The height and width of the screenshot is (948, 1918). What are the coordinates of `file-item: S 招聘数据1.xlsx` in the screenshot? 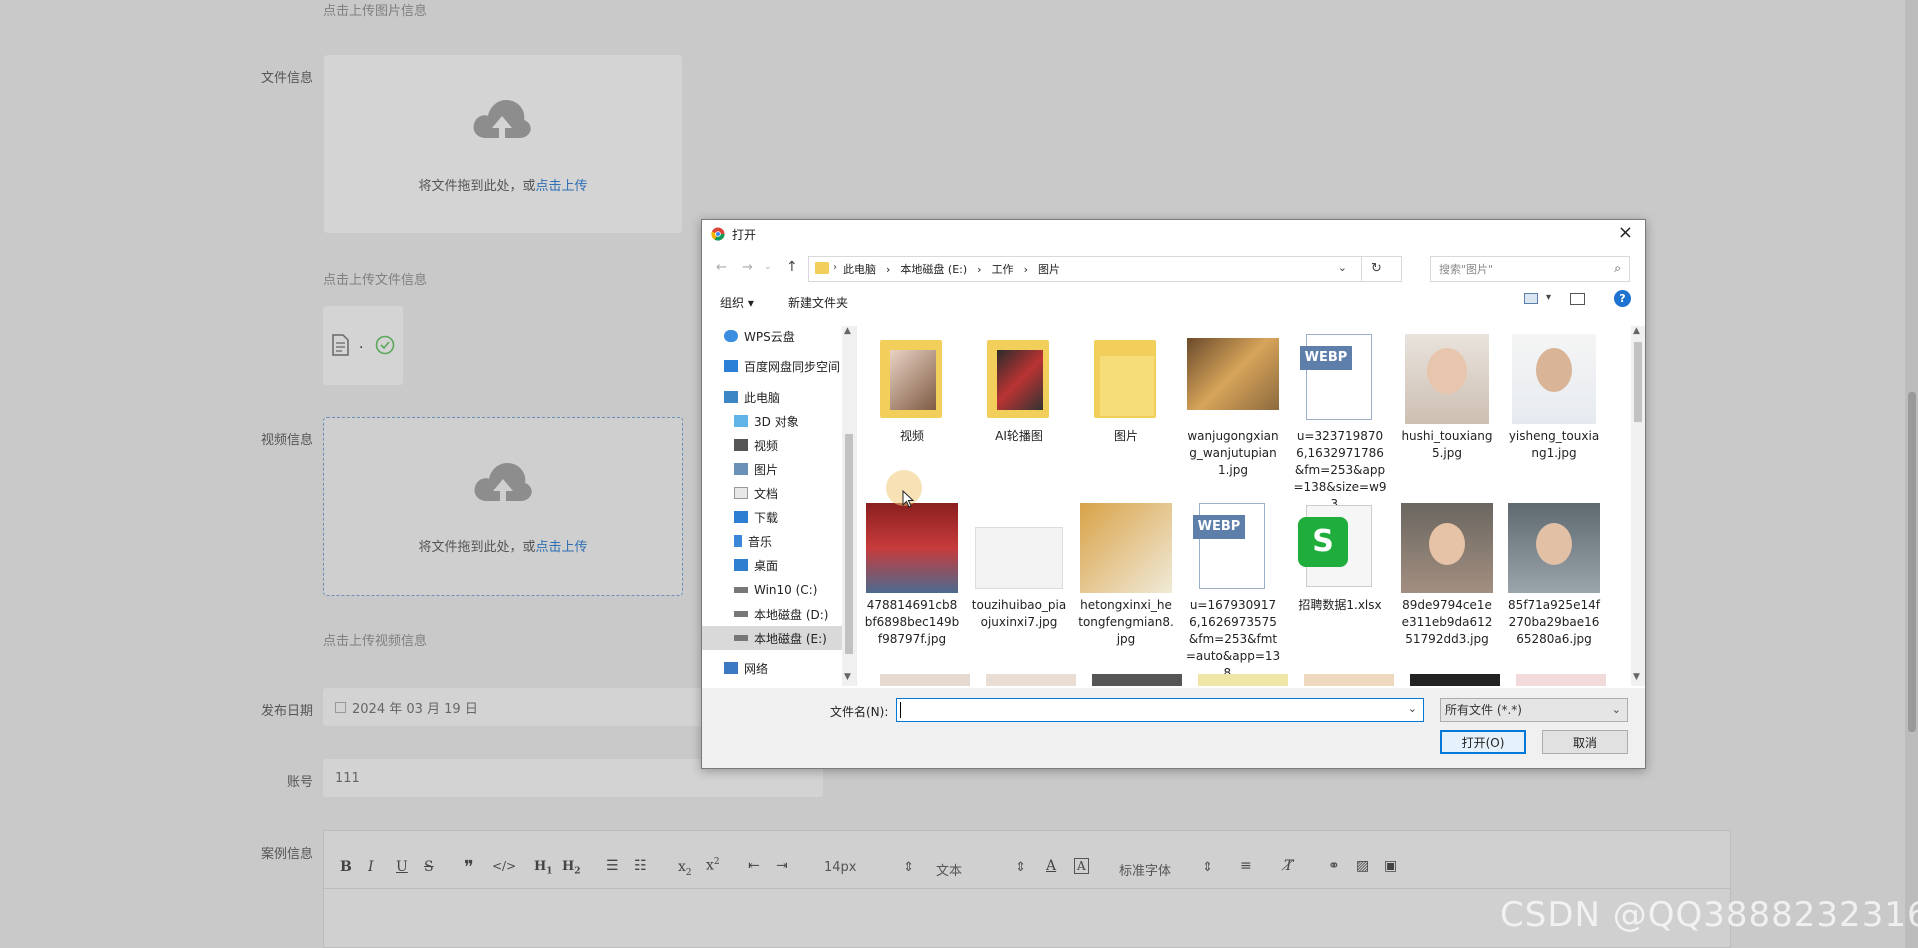 It's located at (1340, 558).